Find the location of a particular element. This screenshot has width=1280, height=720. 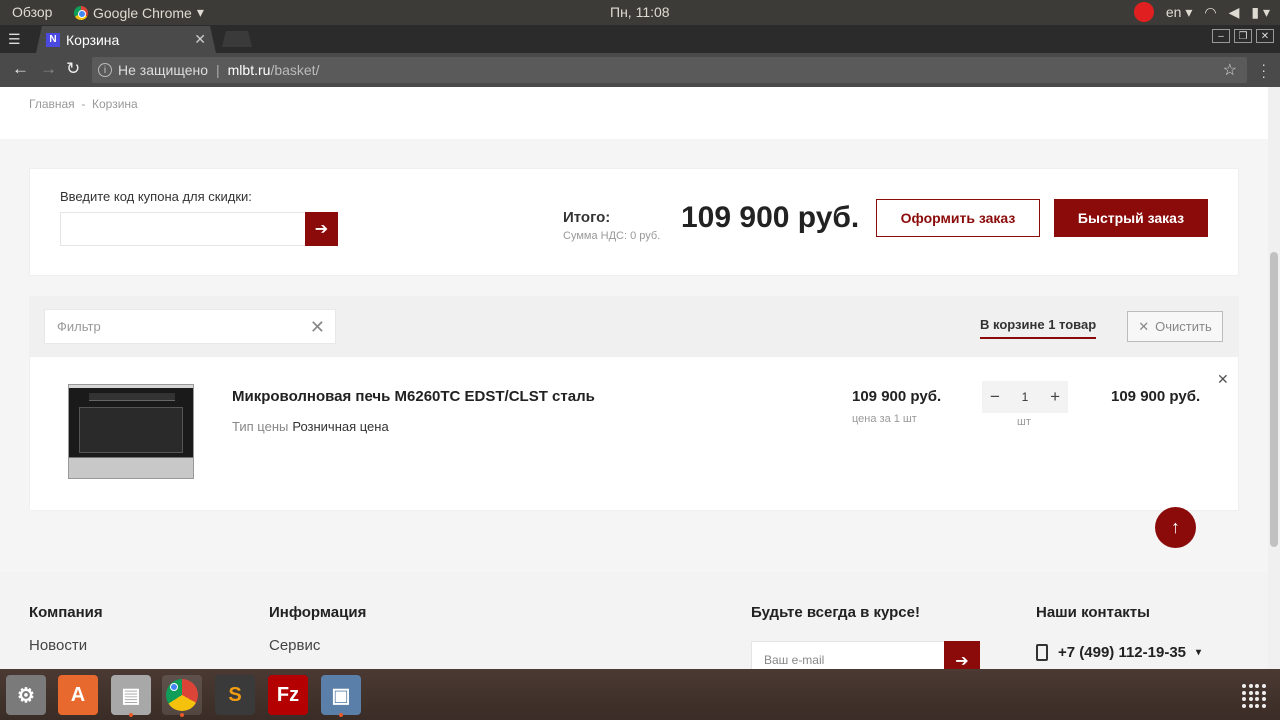

subscribe-email-input: Ваш e-mail is located at coordinates (848, 655).